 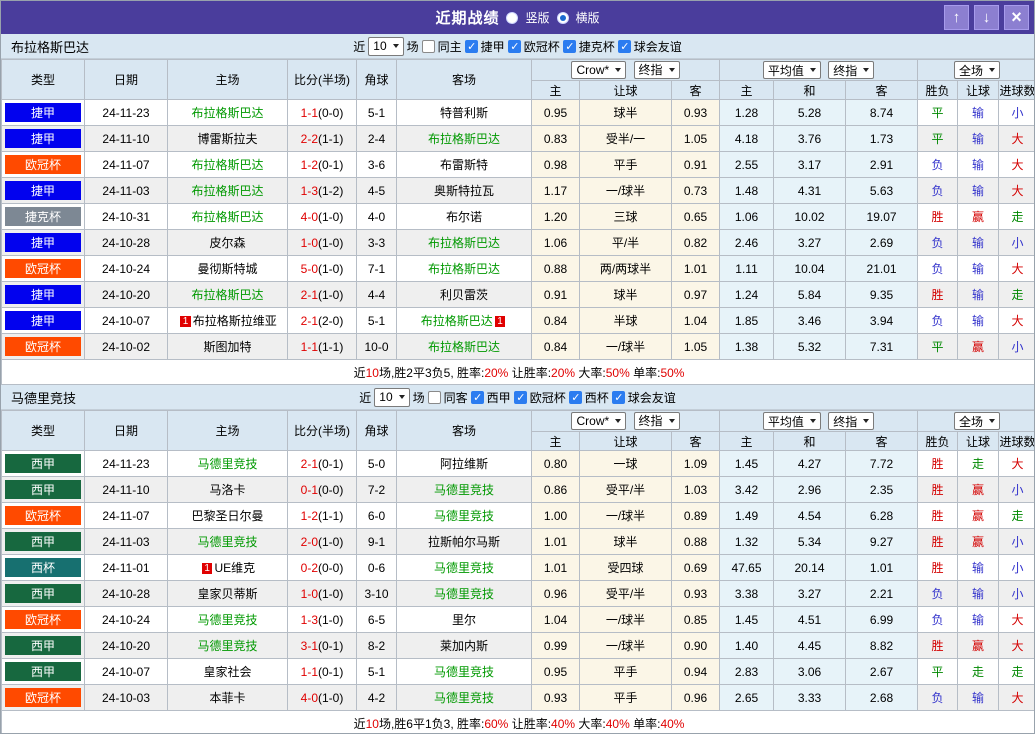 I want to click on home-team: 博雷斯拉夫, so click(x=227, y=139).